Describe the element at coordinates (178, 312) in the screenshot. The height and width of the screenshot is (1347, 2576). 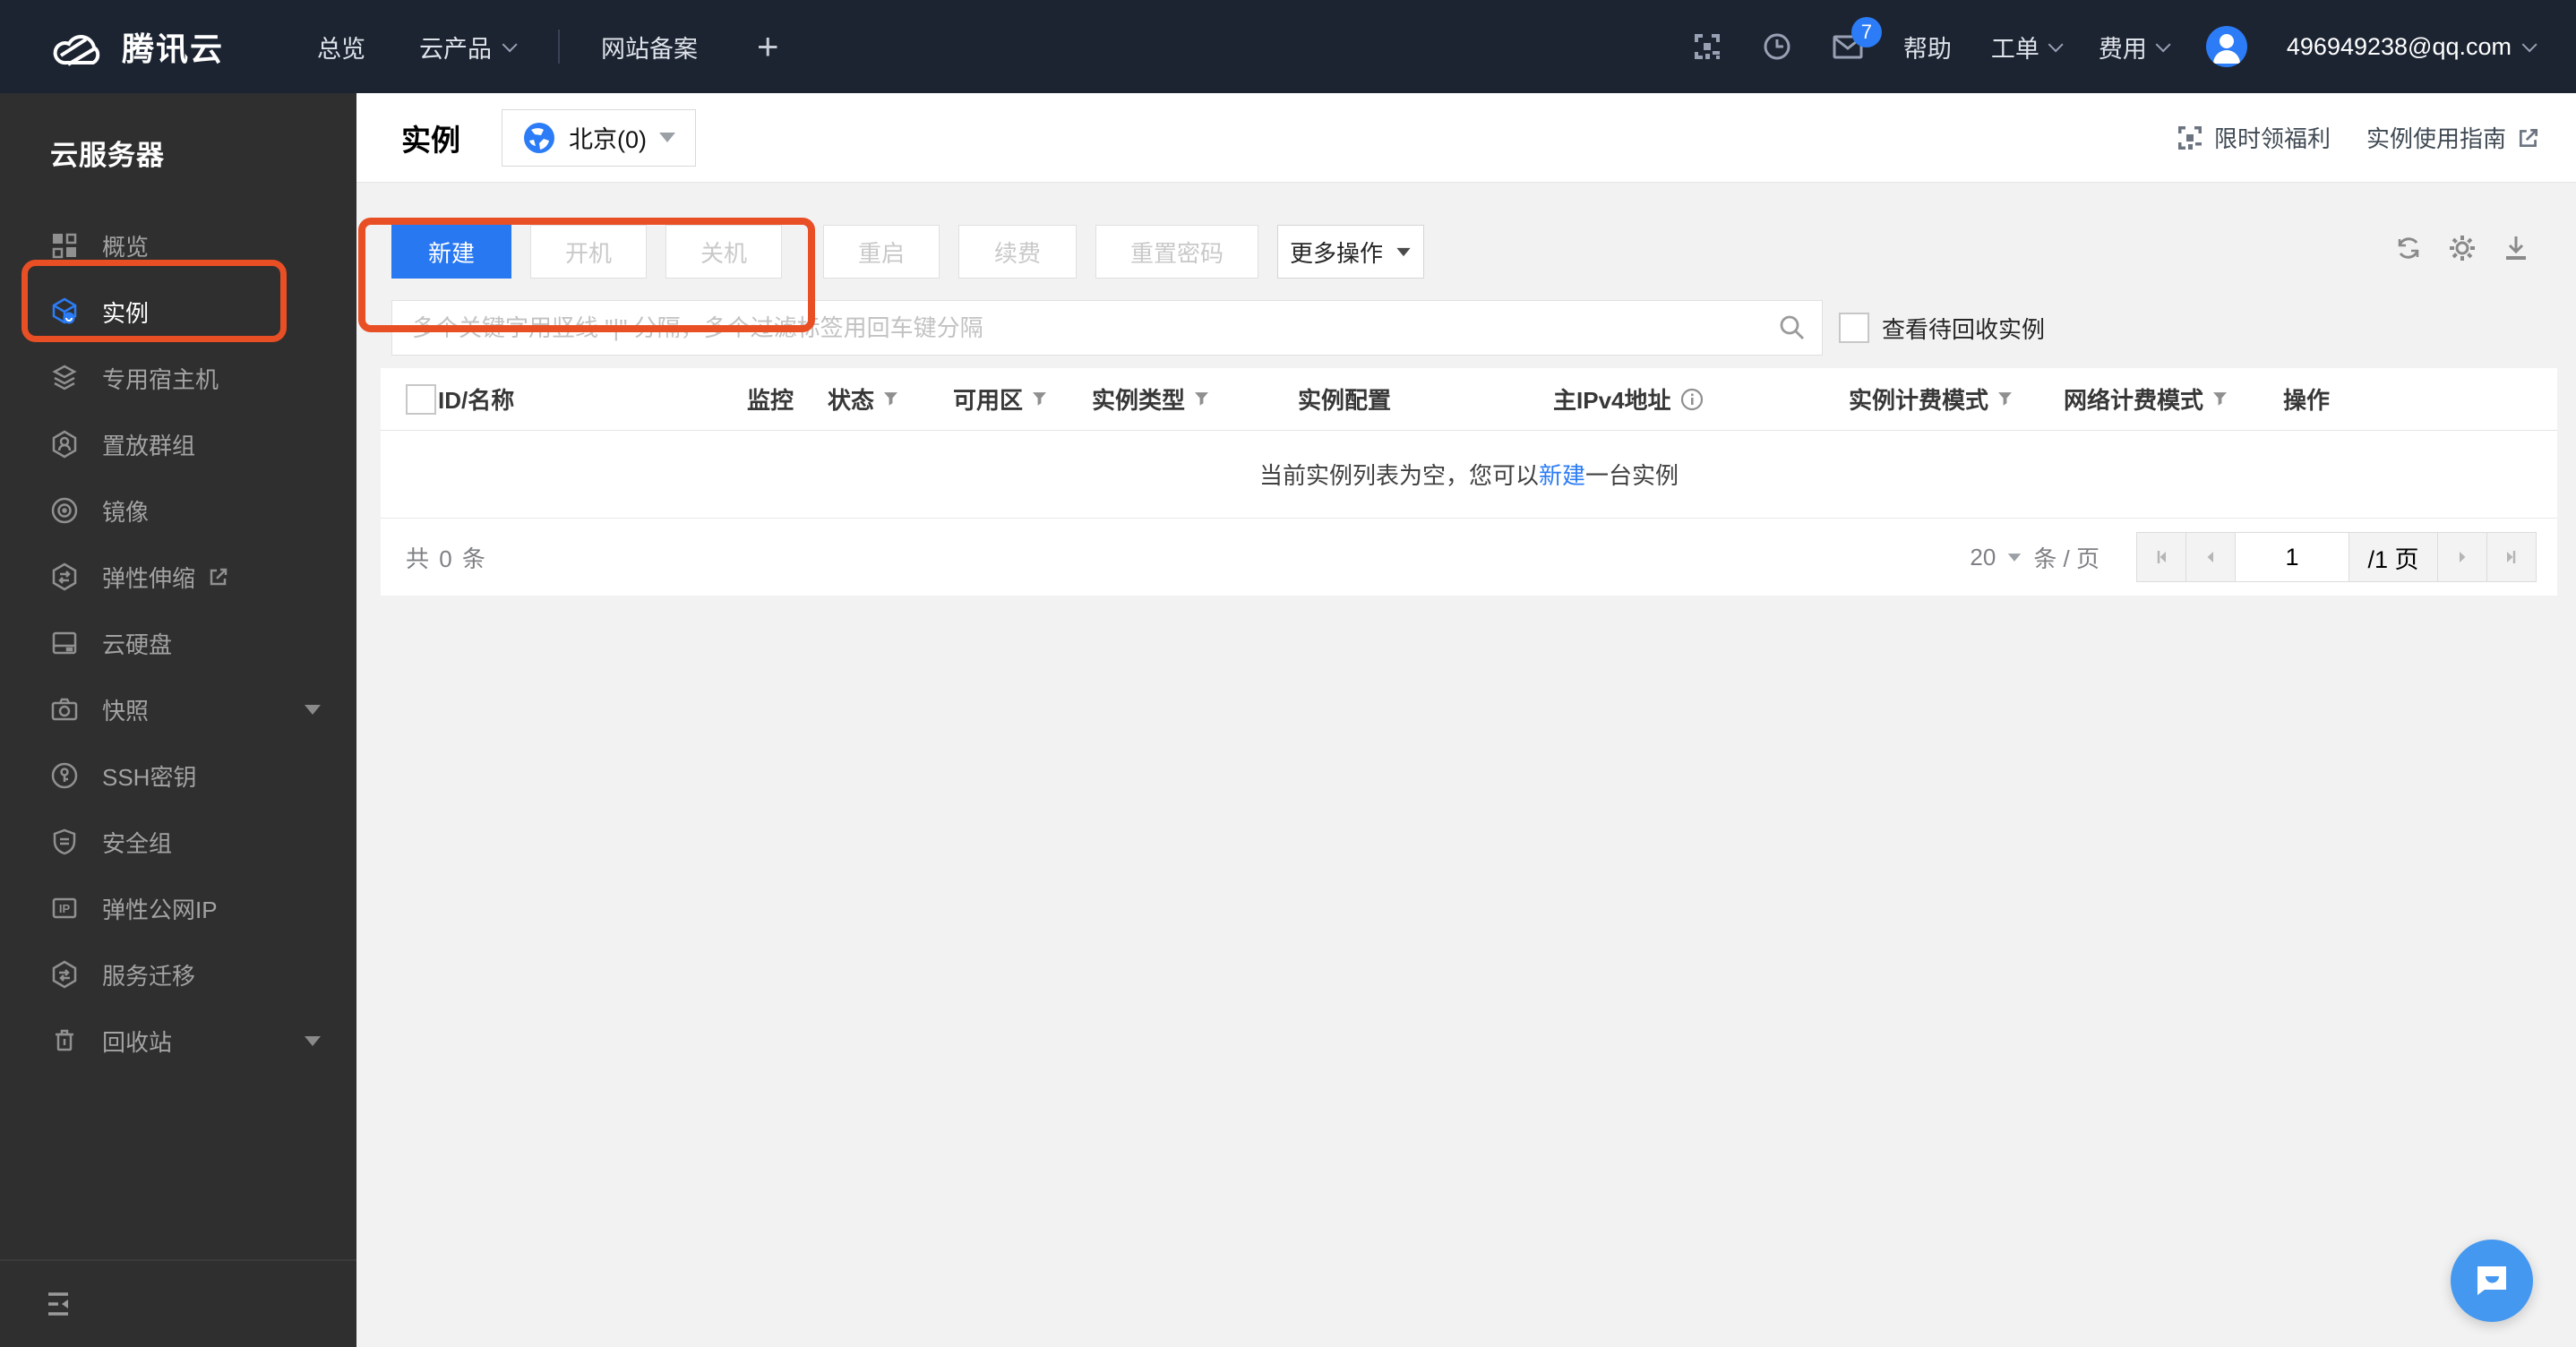
I see `sidebar-item-instances: 实例` at that location.